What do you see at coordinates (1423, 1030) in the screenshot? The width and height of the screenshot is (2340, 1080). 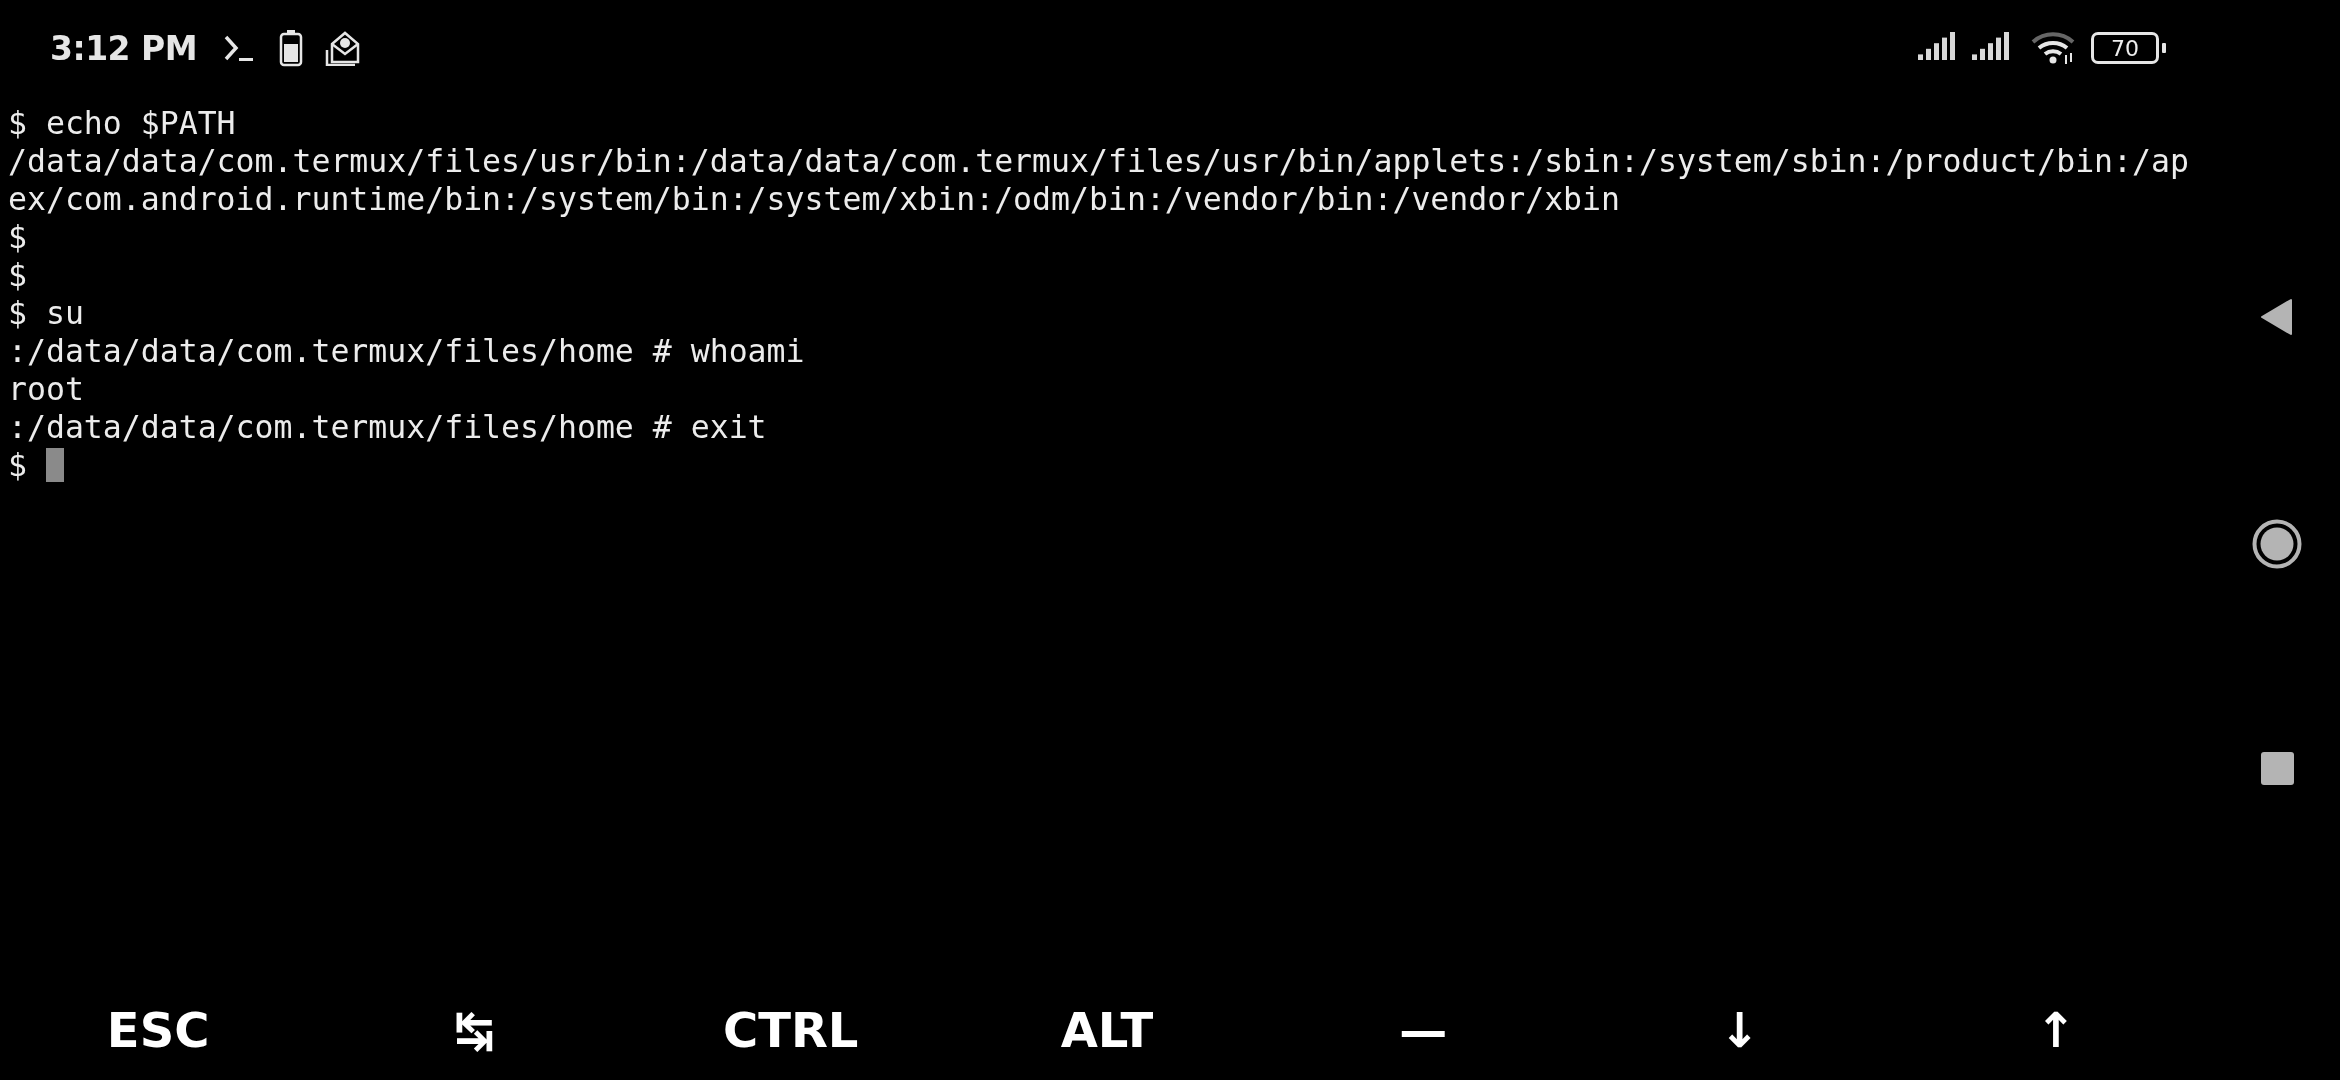 I see `extra-key: —` at bounding box center [1423, 1030].